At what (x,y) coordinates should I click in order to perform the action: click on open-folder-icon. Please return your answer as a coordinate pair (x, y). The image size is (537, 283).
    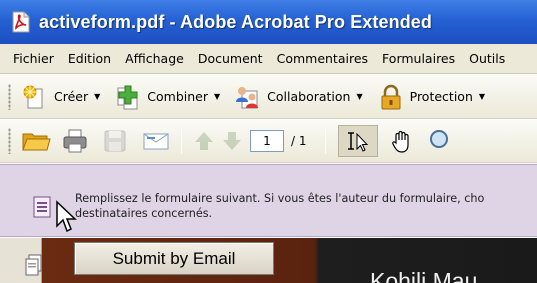
    Looking at the image, I should click on (36, 141).